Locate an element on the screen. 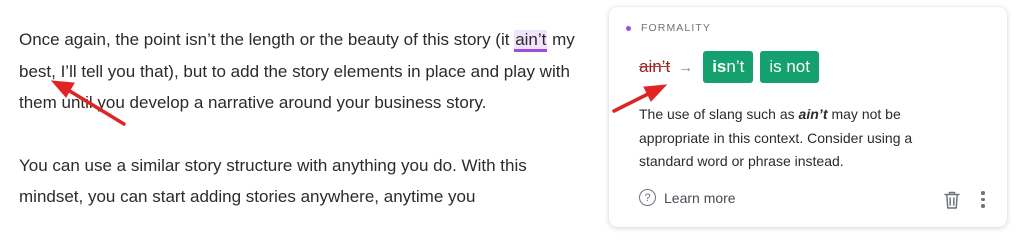  suggestion-text: n’t is located at coordinates (735, 66).